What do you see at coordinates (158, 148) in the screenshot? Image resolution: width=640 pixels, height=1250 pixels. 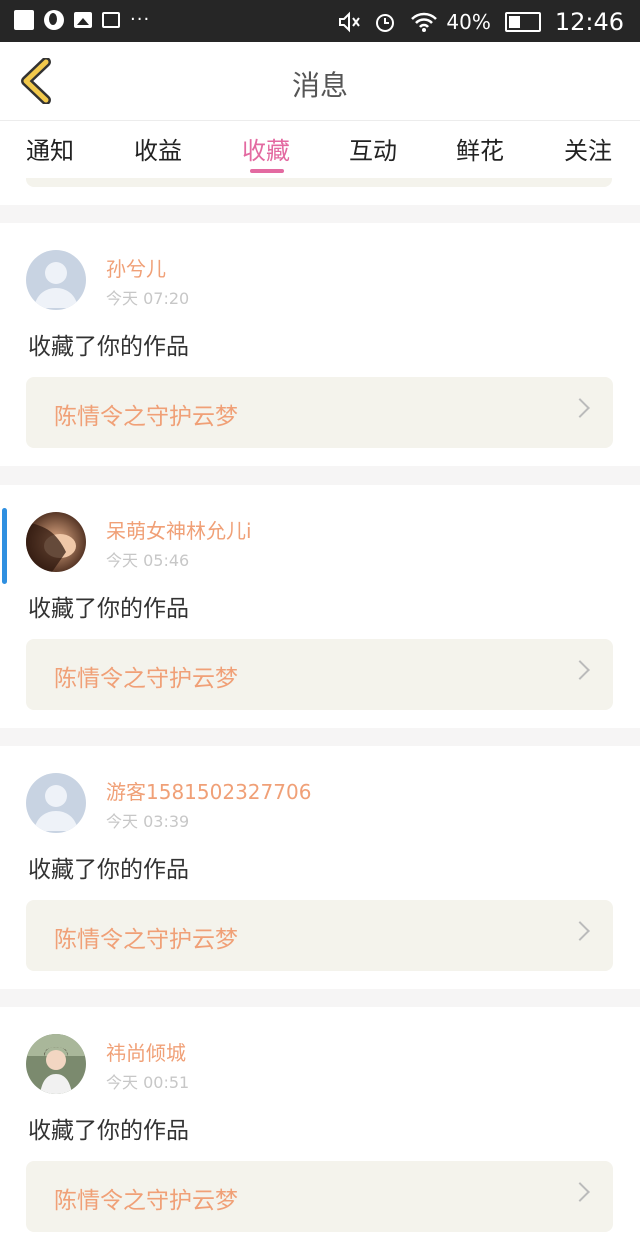 I see `tab-earnings: 收益` at bounding box center [158, 148].